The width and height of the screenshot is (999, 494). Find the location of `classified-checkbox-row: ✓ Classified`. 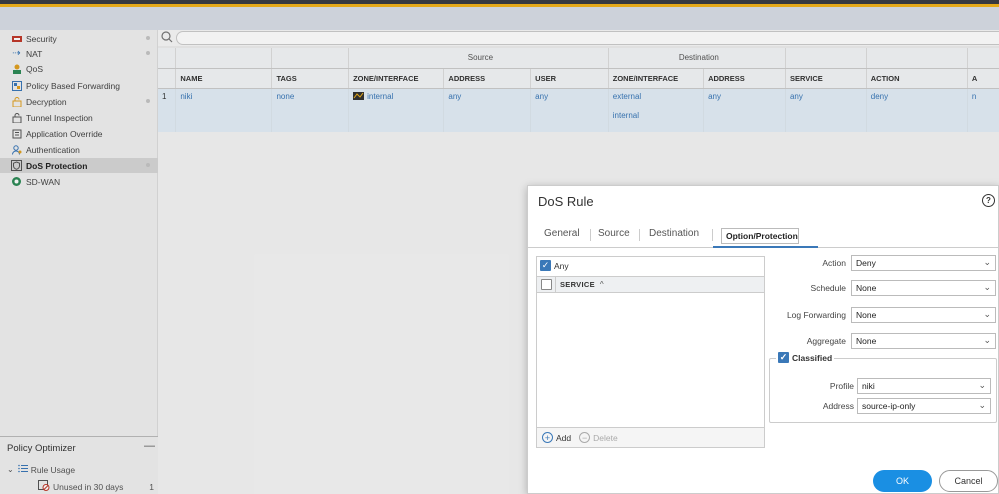

classified-checkbox-row: ✓ Classified is located at coordinates (805, 357).